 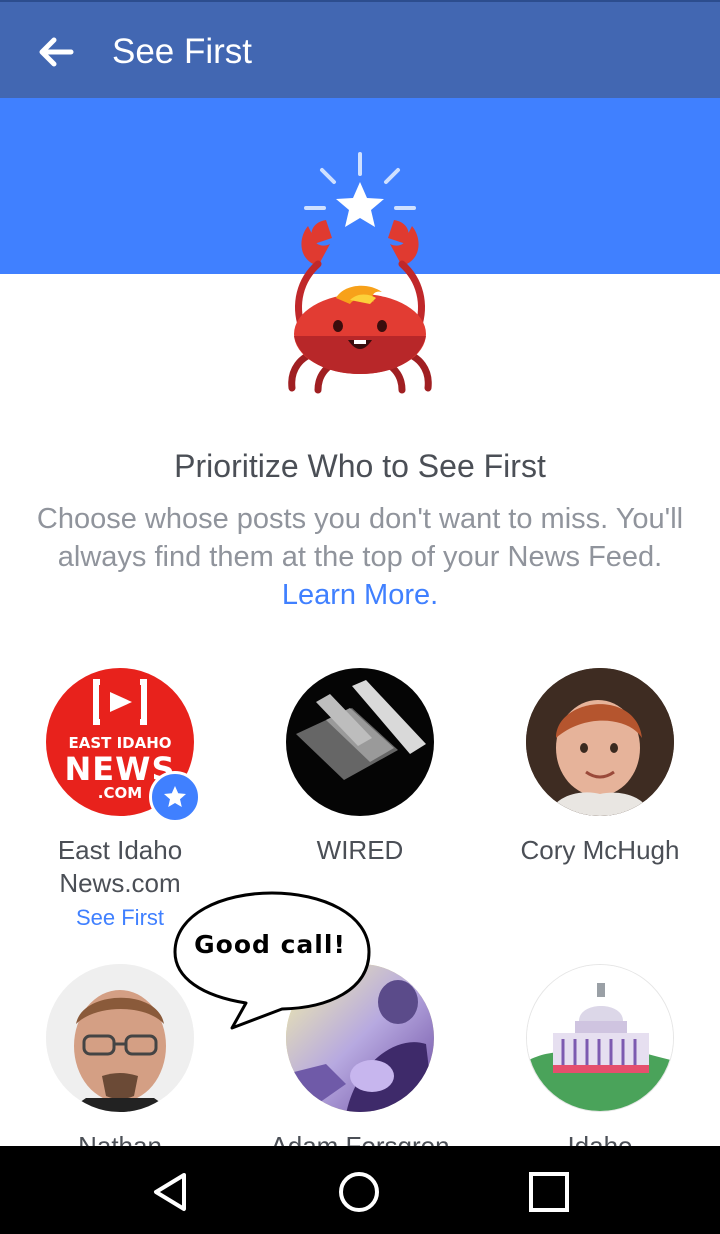 I want to click on system-nav-bar, so click(x=360, y=1190).